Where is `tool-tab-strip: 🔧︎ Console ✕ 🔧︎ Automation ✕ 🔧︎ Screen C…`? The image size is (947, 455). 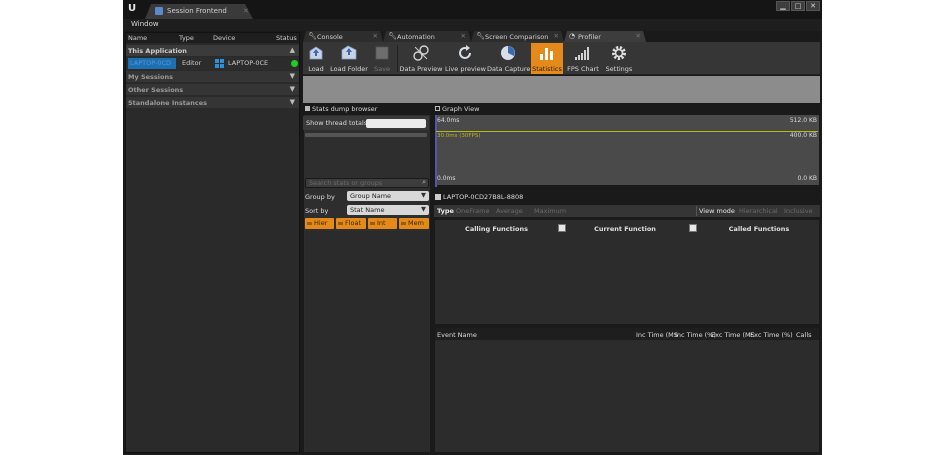 tool-tab-strip: 🔧︎ Console ✕ 🔧︎ Automation ✕ 🔧︎ Screen C… is located at coordinates (562, 36).